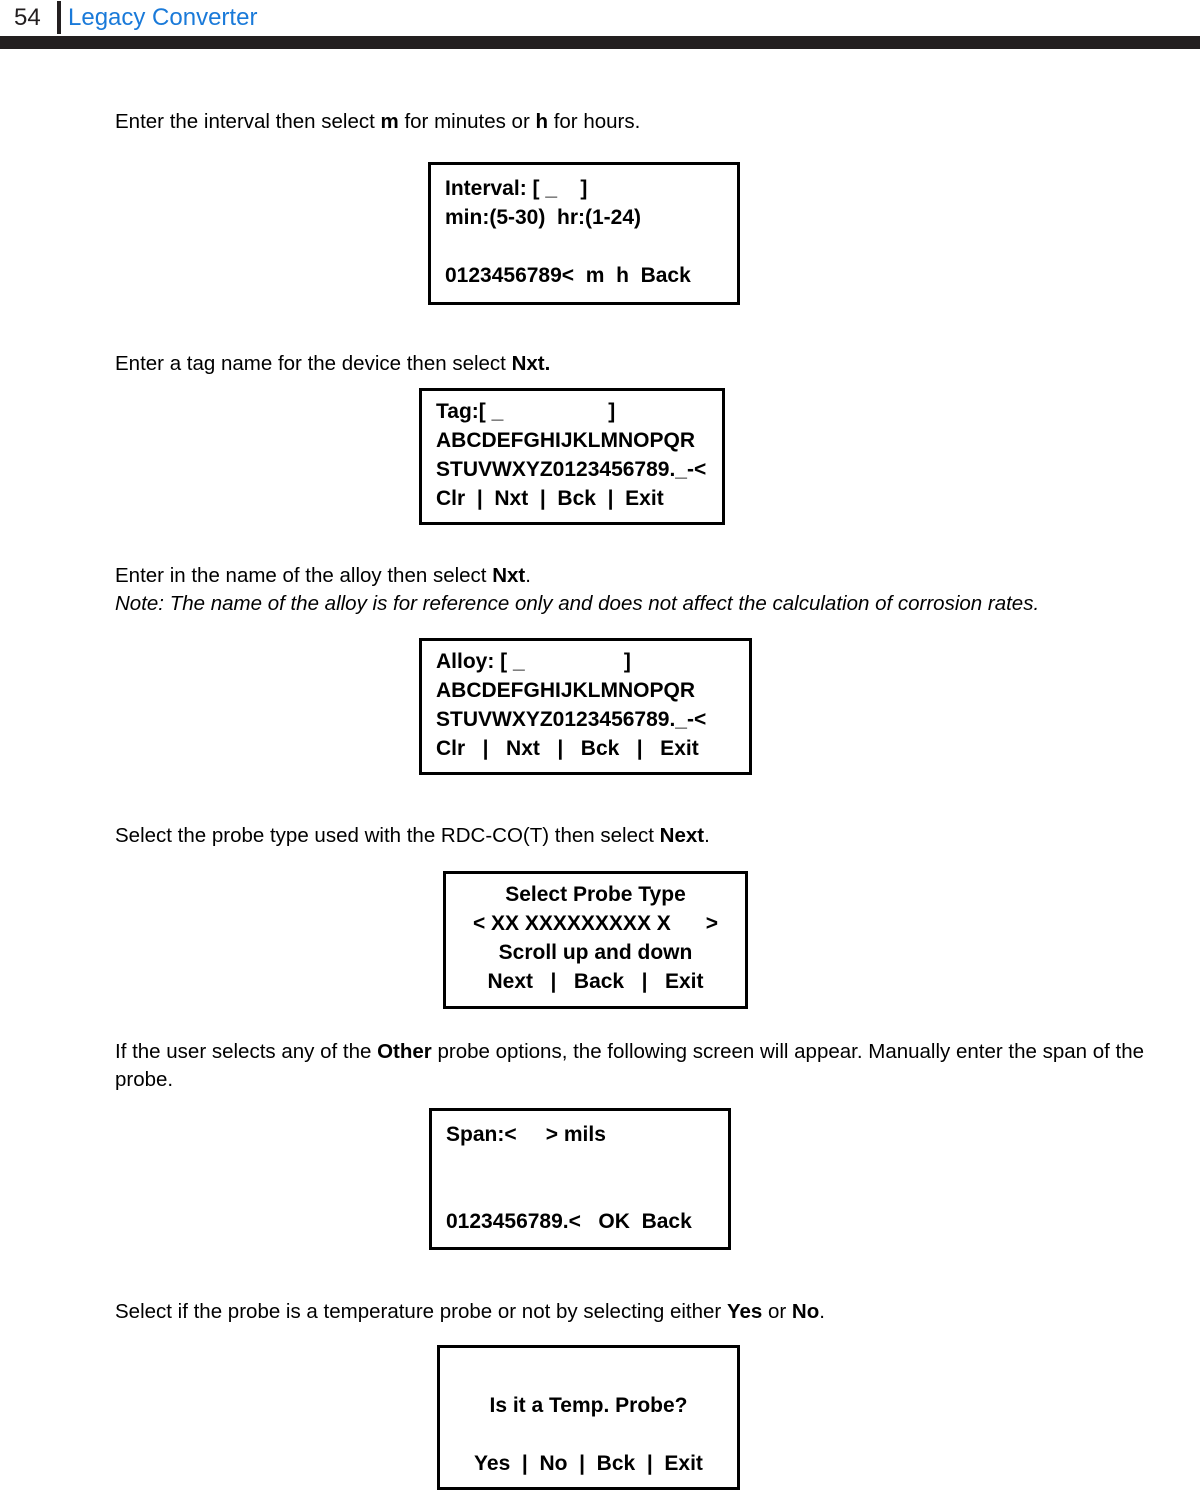  What do you see at coordinates (541, 121) in the screenshot?
I see `paragraph-interval-bold-2: h` at bounding box center [541, 121].